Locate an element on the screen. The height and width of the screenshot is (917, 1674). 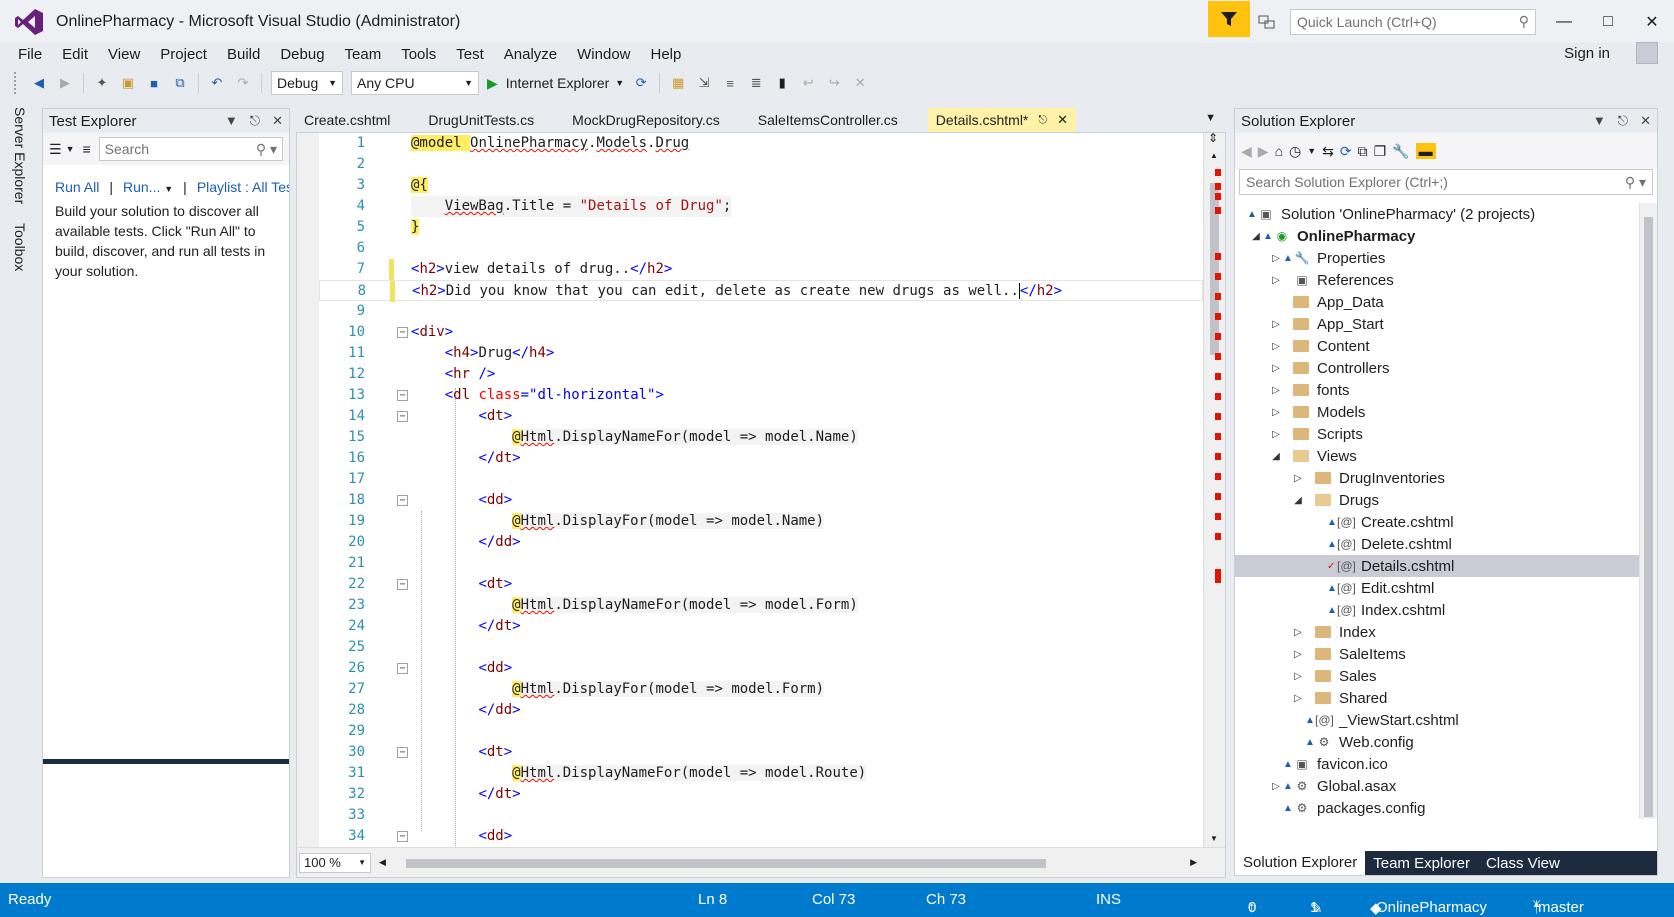
playlist-link: Playlist : All Tests is located at coordinates (243, 187).